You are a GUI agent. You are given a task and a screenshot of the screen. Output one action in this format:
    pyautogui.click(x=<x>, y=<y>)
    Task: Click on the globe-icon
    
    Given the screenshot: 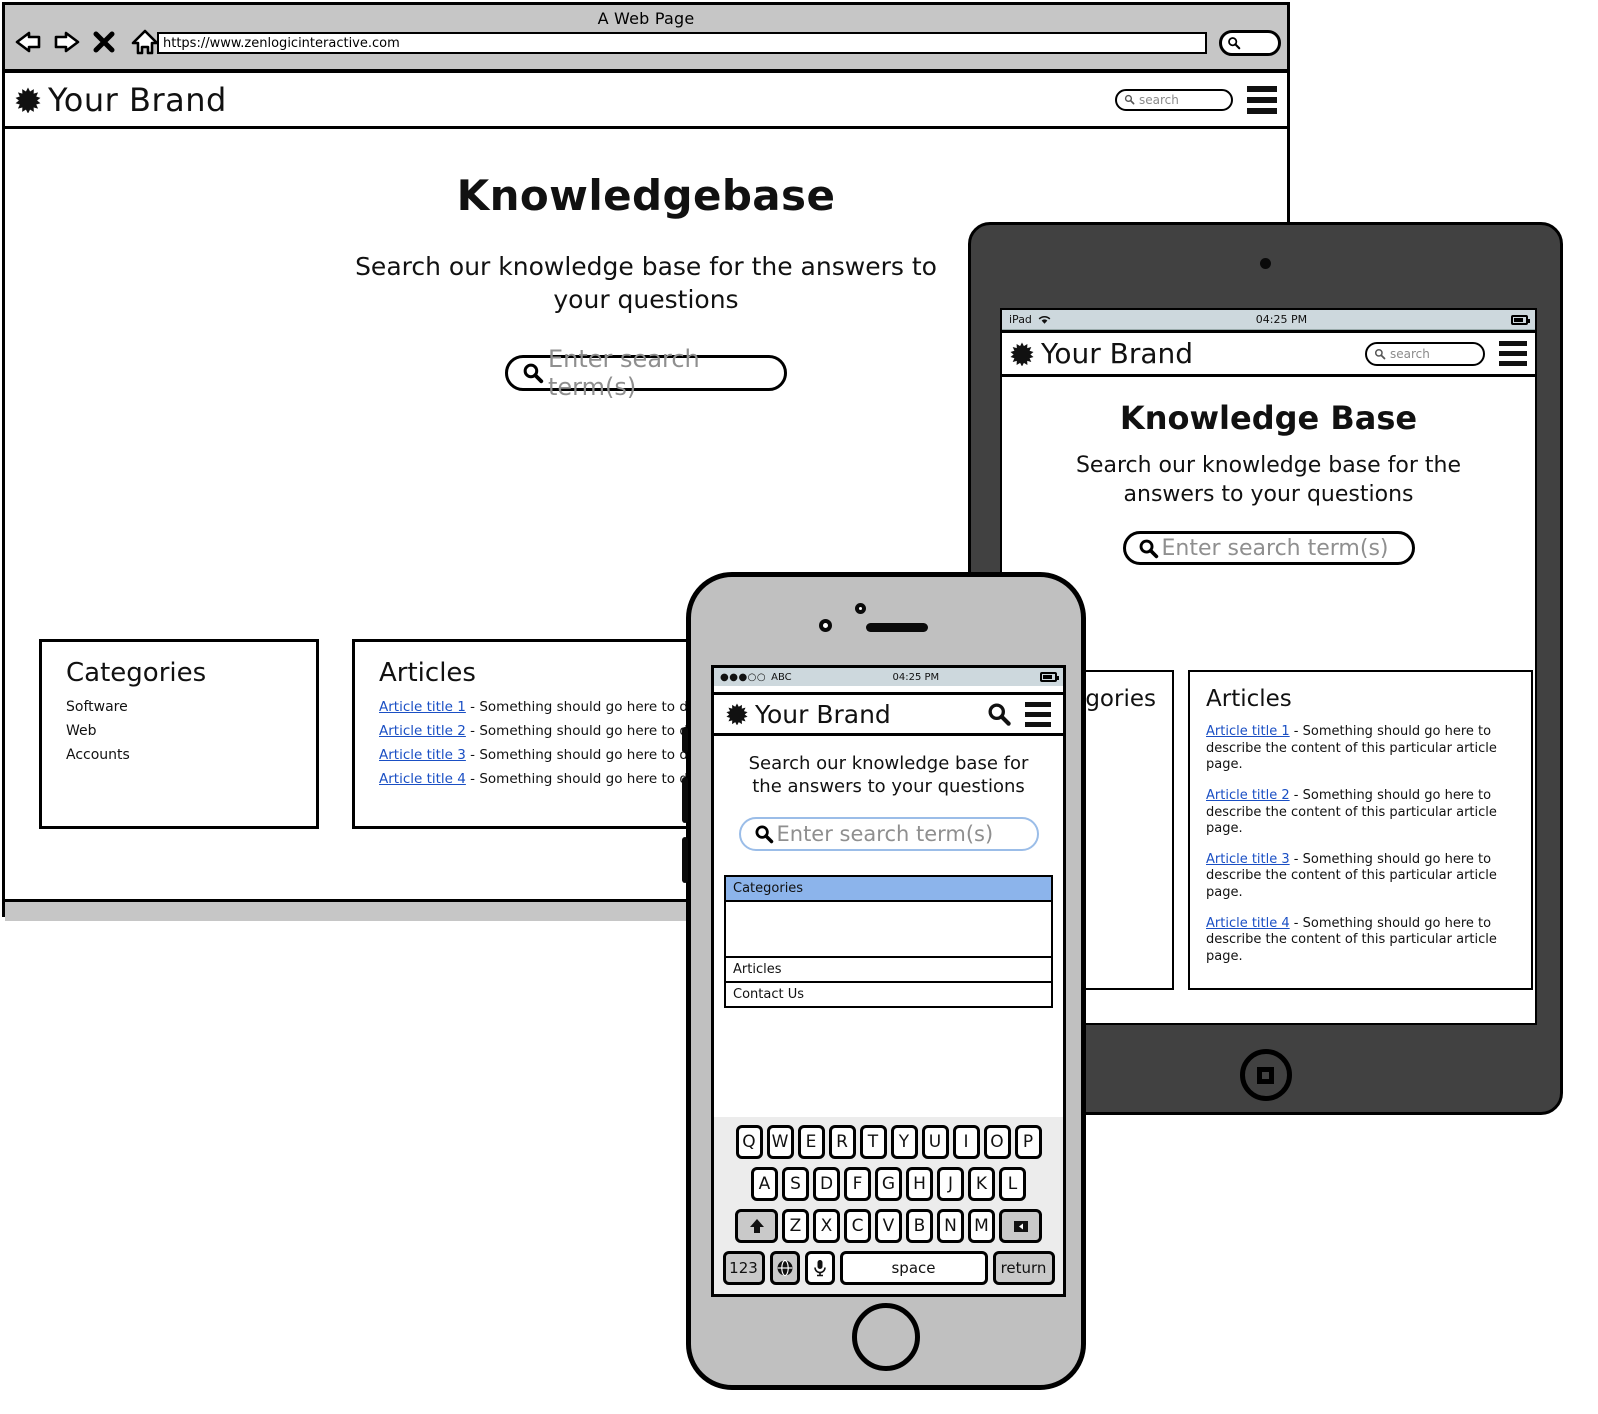 What is the action you would take?
    pyautogui.click(x=784, y=1268)
    